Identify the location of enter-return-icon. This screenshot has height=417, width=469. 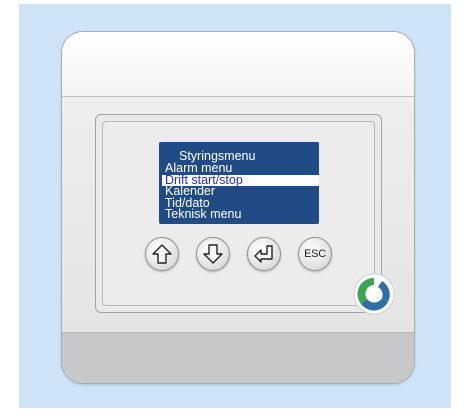
(263, 254).